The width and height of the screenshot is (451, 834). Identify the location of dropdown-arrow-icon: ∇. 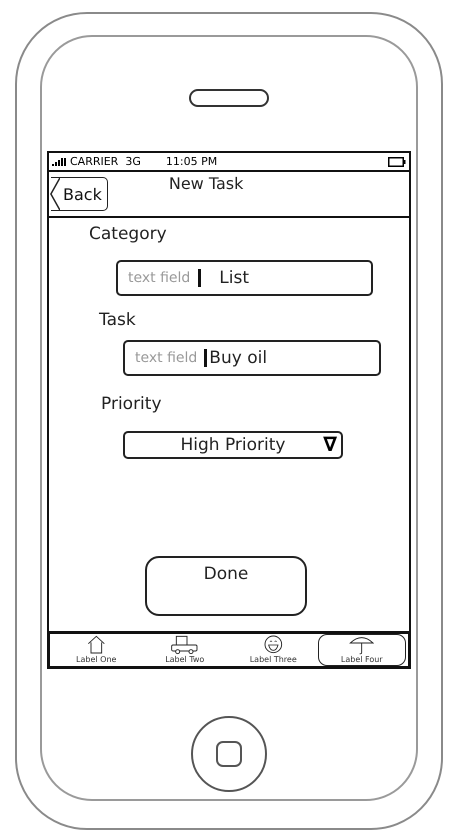
(330, 444).